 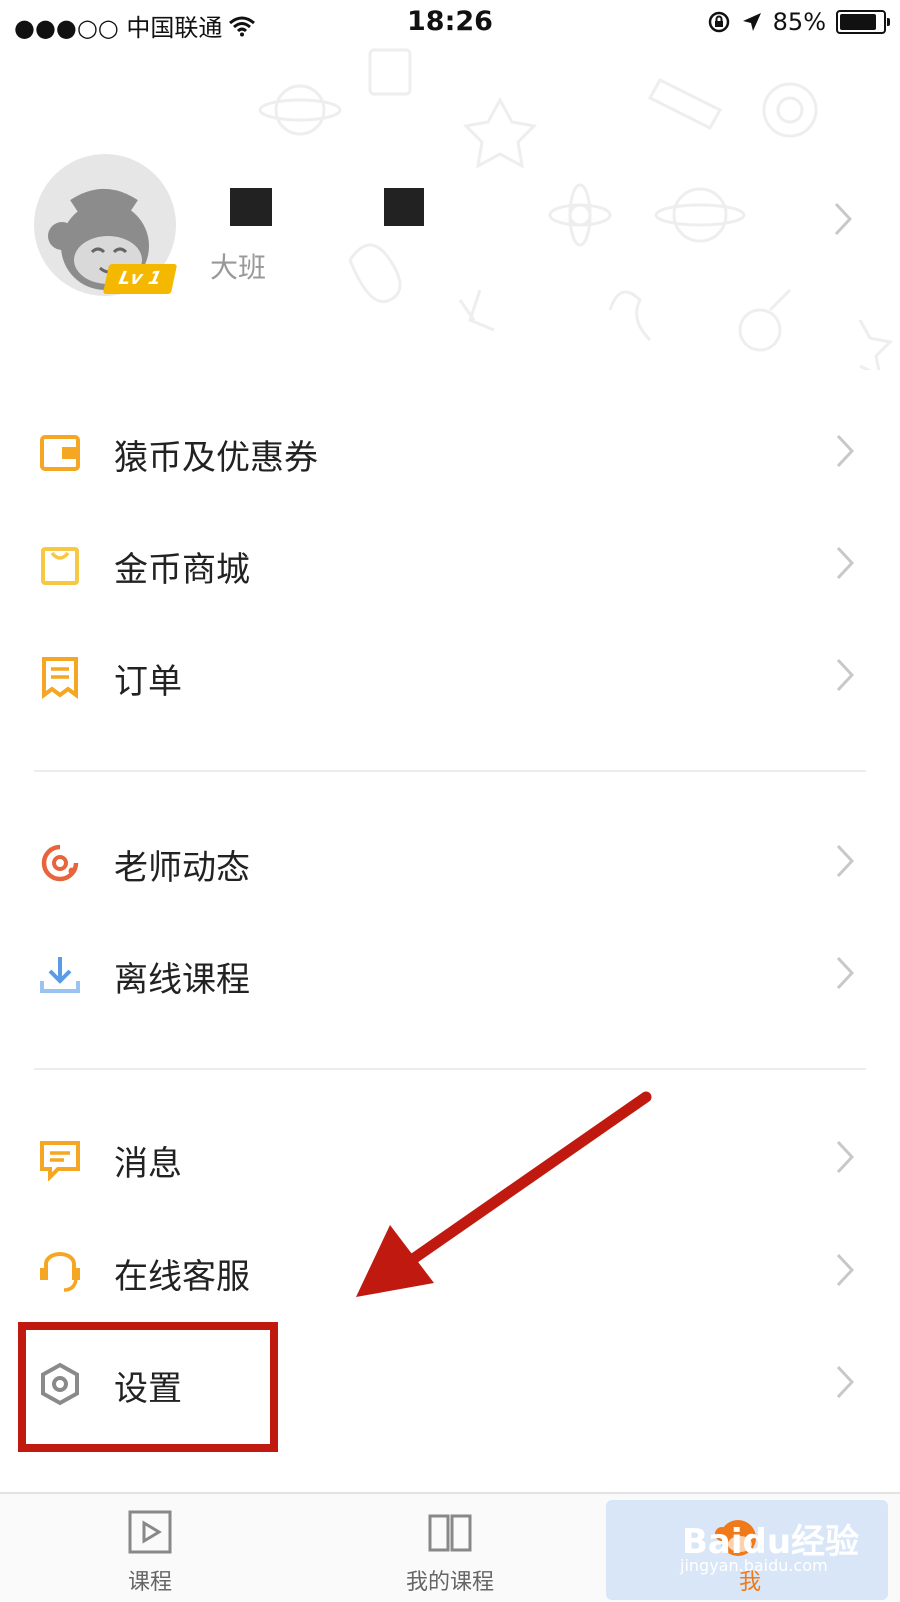 What do you see at coordinates (182, 868) in the screenshot?
I see `menu-label: 老师动态` at bounding box center [182, 868].